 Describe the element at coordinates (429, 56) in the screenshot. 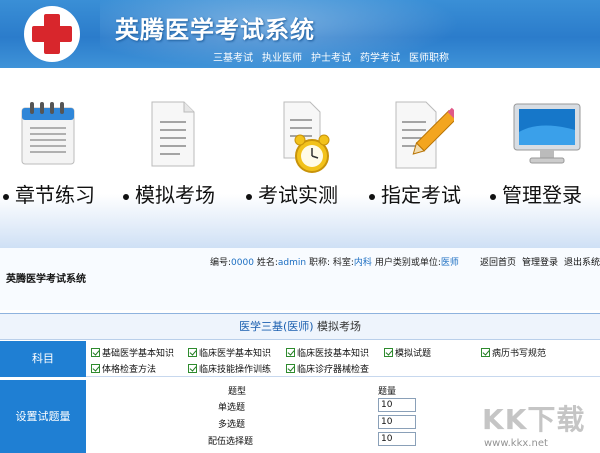

I see `subnav-physician-title: 医师职称` at that location.